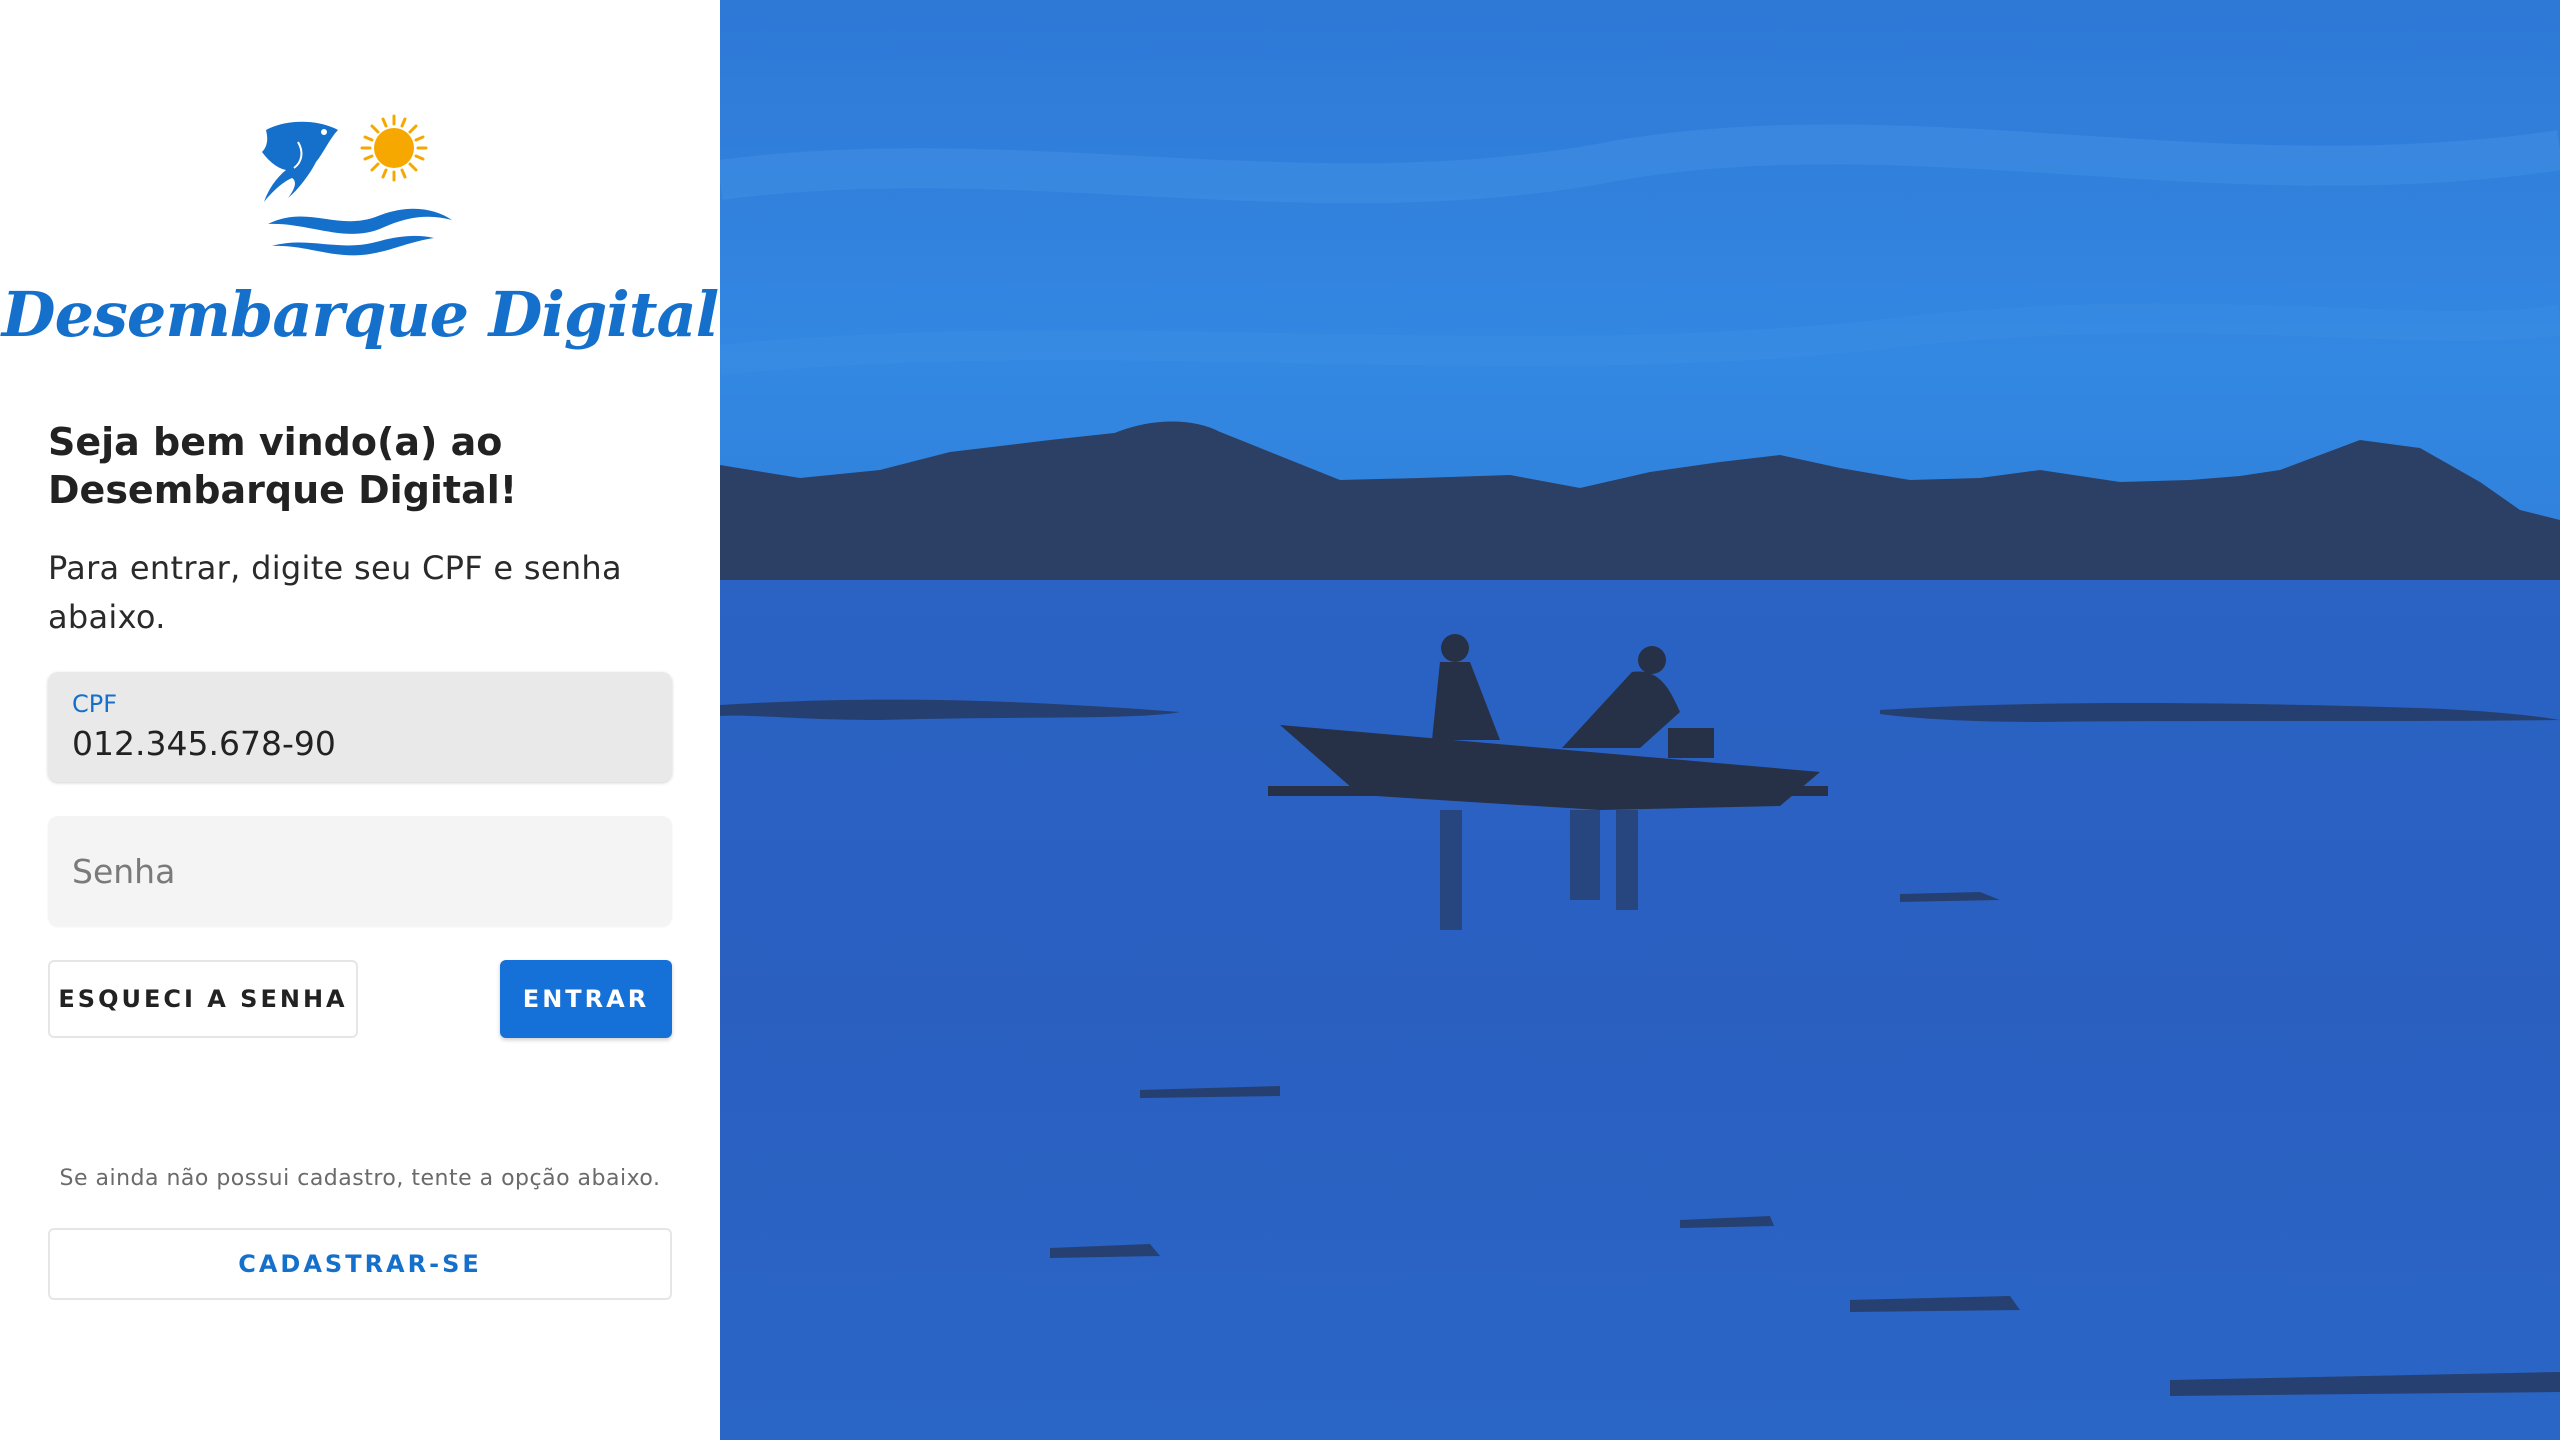 The height and width of the screenshot is (1440, 2560). I want to click on cpf-label: CPF, so click(95, 704).